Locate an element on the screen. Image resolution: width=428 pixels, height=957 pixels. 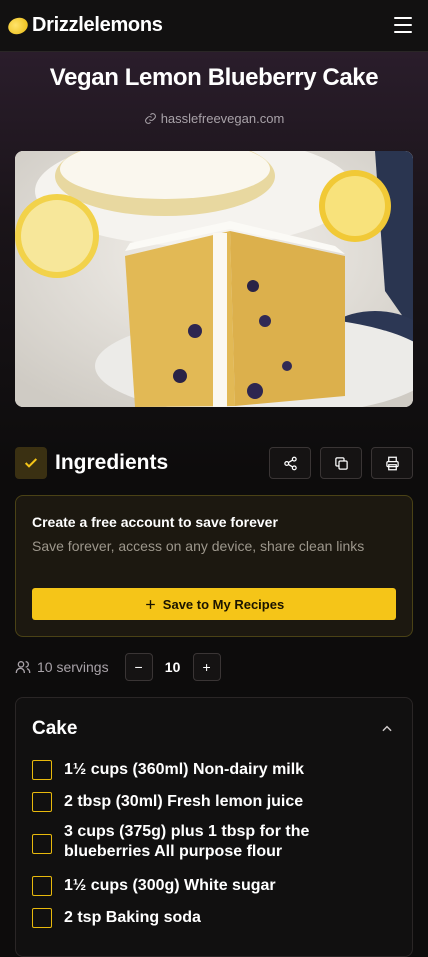
ingredients-title: Ingredients is located at coordinates (112, 462).